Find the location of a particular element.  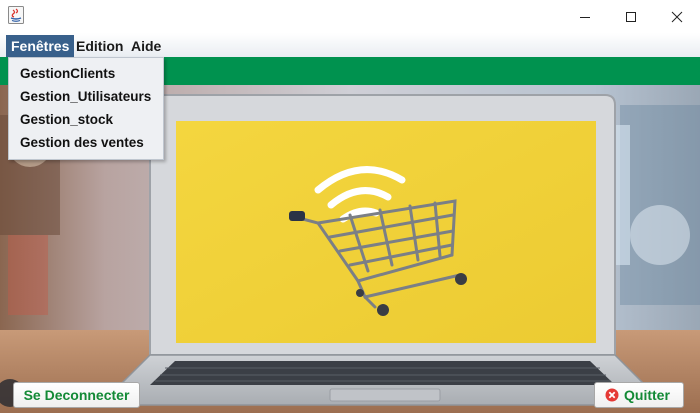

java-app-icon is located at coordinates (16, 15).